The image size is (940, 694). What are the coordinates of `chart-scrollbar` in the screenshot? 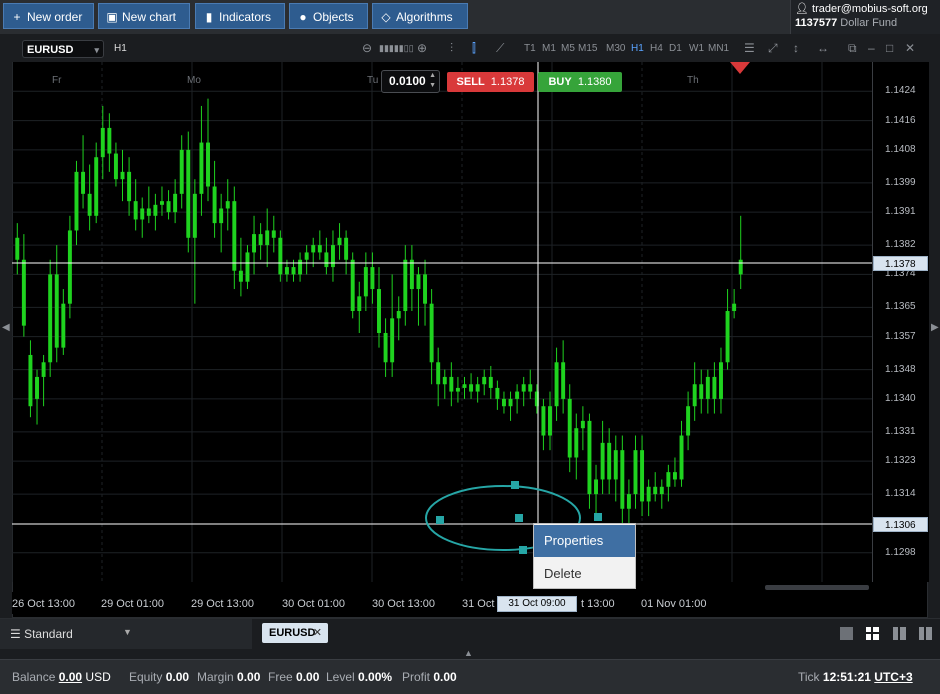 It's located at (817, 587).